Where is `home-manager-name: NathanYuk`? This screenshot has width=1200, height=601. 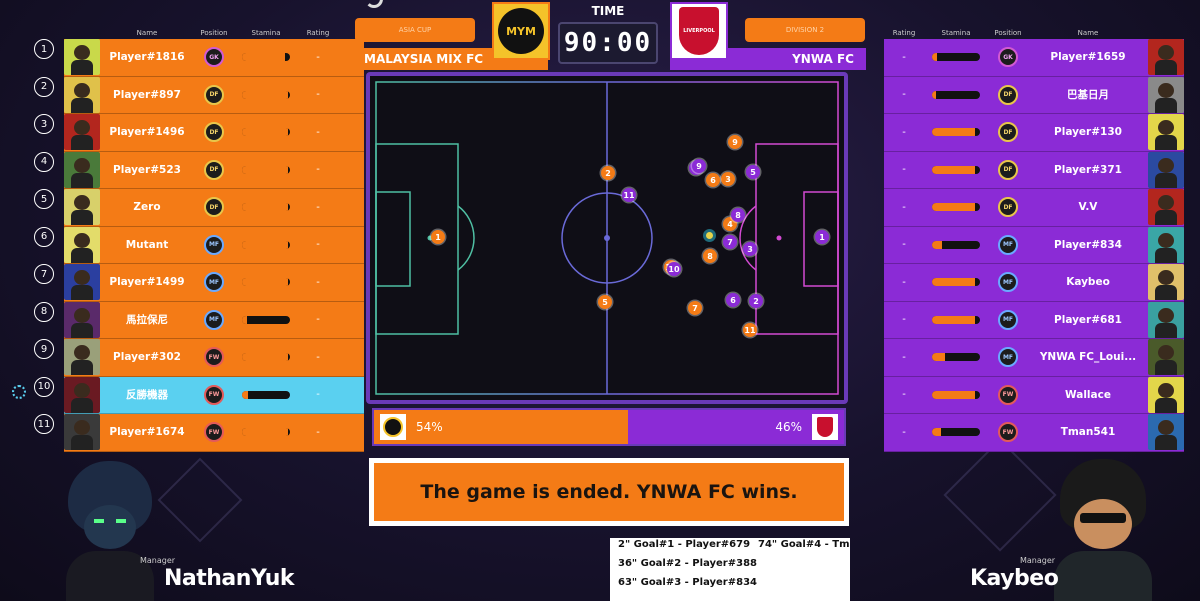
home-manager-name: NathanYuk is located at coordinates (229, 578).